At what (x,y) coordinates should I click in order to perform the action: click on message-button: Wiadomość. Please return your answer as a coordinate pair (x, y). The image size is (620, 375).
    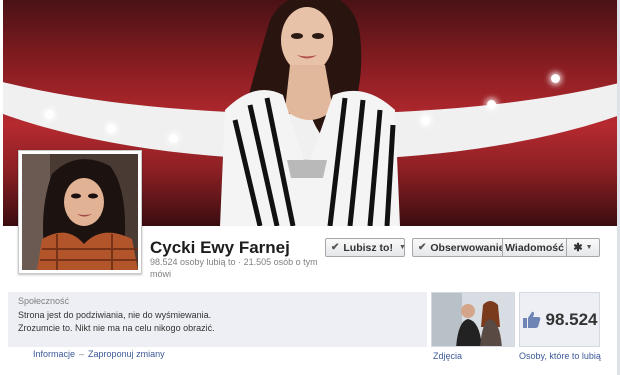
    Looking at the image, I should click on (534, 247).